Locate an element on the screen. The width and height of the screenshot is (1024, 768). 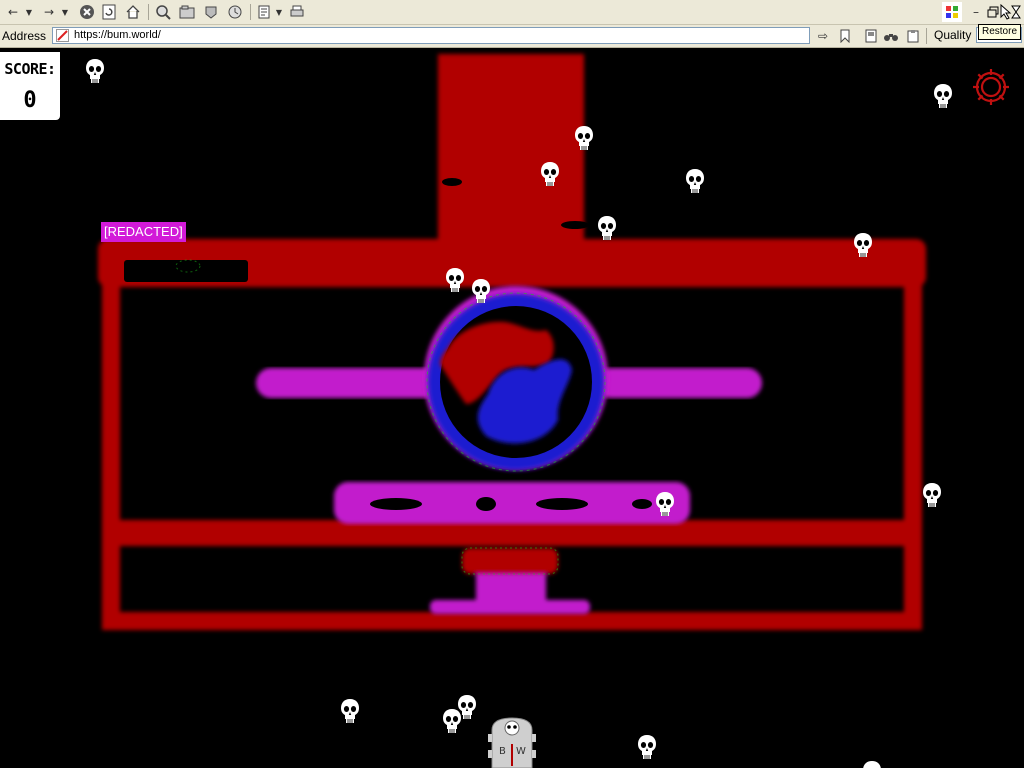
favorites-icon is located at coordinates (187, 12).